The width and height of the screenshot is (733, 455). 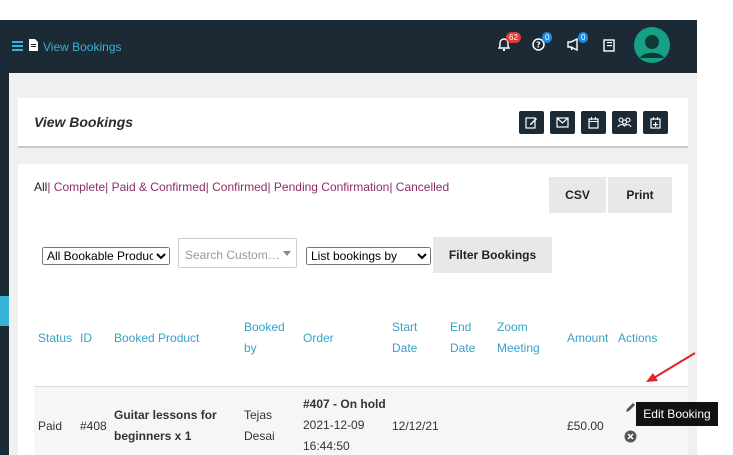 What do you see at coordinates (328, 187) in the screenshot?
I see `filter-pending: | Pending Confirmation` at bounding box center [328, 187].